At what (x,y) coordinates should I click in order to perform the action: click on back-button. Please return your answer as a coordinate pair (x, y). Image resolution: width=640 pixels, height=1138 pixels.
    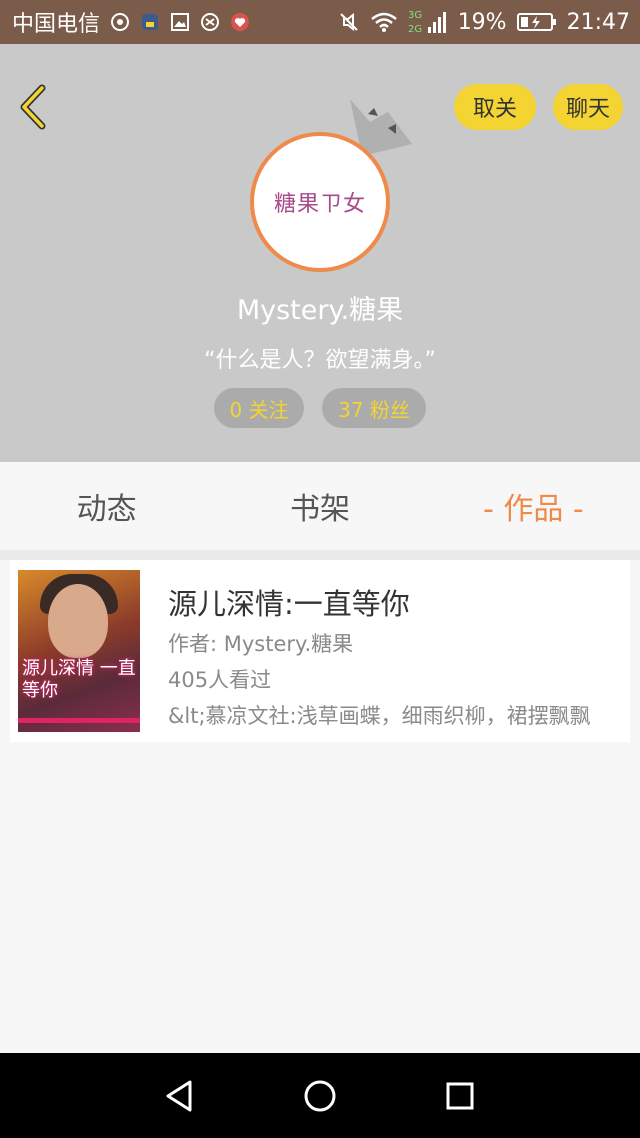
    Looking at the image, I should click on (34, 107).